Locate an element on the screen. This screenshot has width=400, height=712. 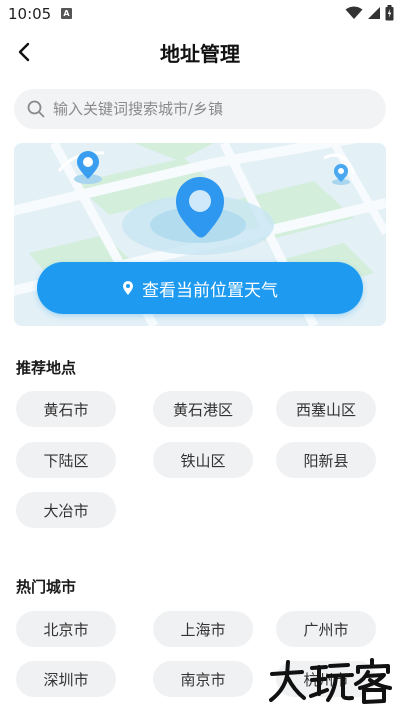
recommended-chip: 下陆区 is located at coordinates (66, 460).